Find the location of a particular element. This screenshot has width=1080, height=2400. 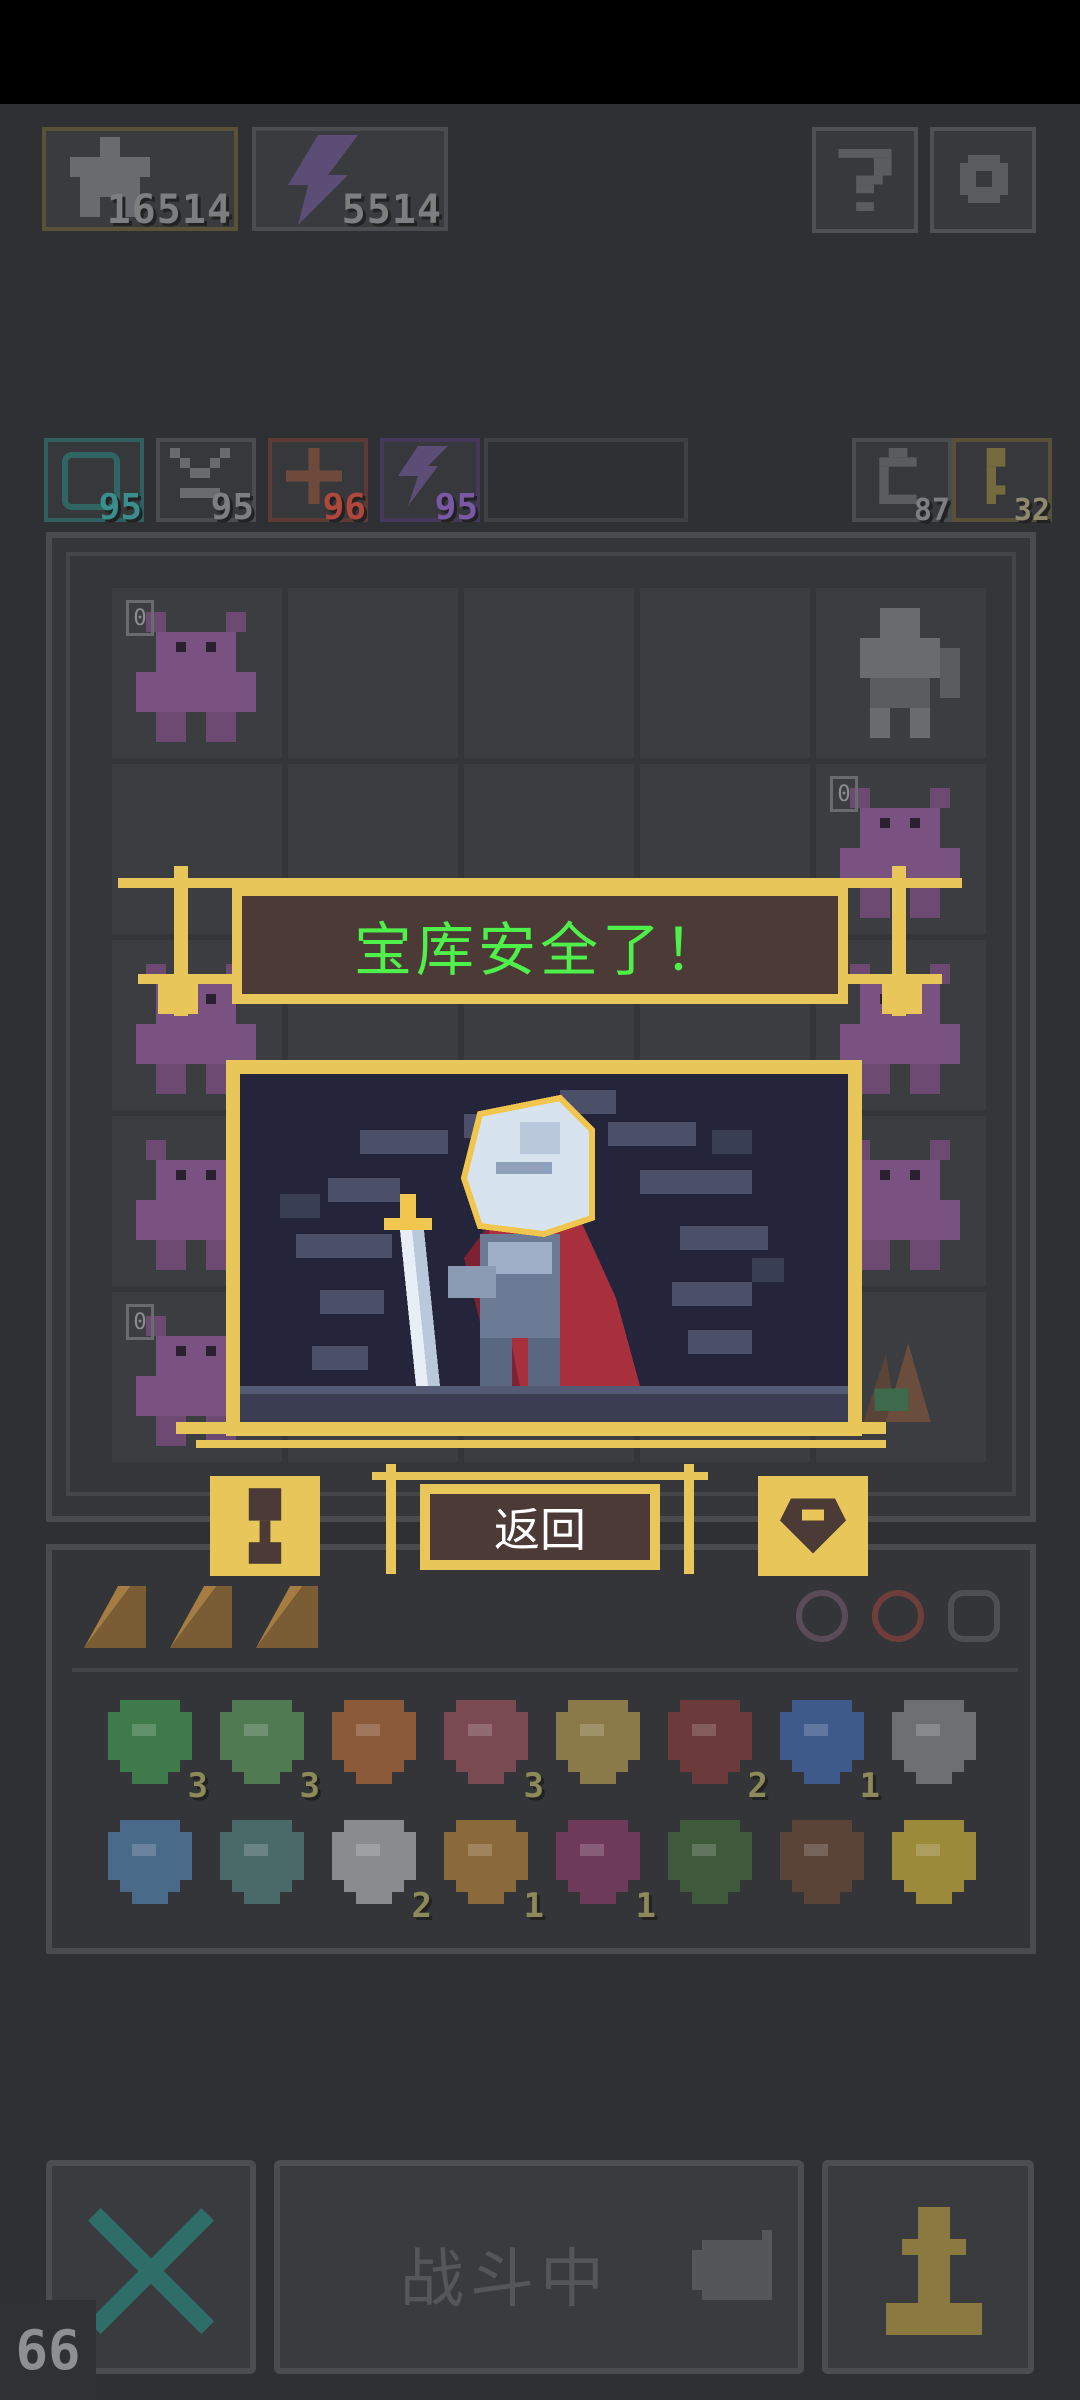

key-count: 32 is located at coordinates (1031, 510).